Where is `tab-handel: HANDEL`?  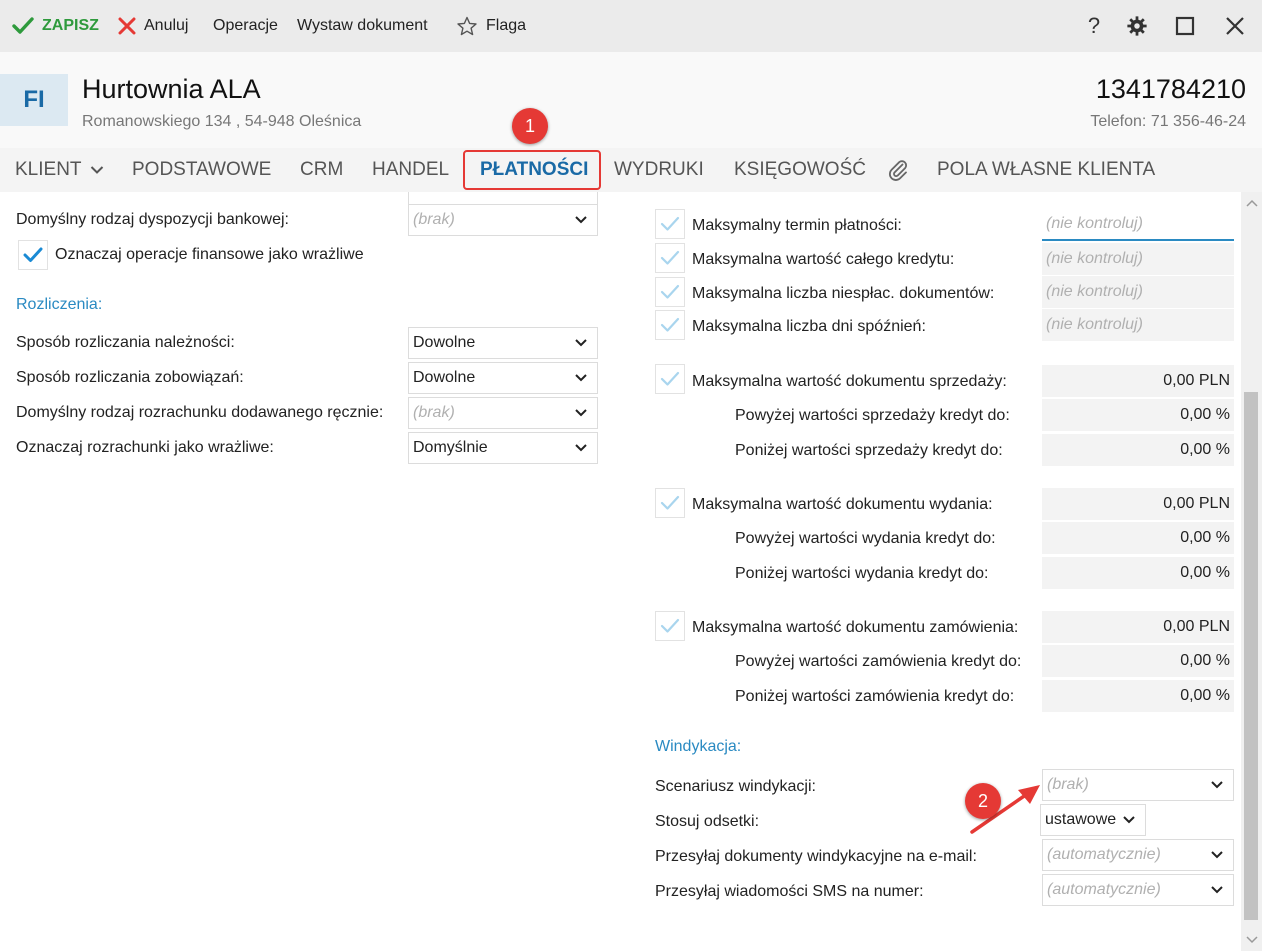 tab-handel: HANDEL is located at coordinates (410, 170).